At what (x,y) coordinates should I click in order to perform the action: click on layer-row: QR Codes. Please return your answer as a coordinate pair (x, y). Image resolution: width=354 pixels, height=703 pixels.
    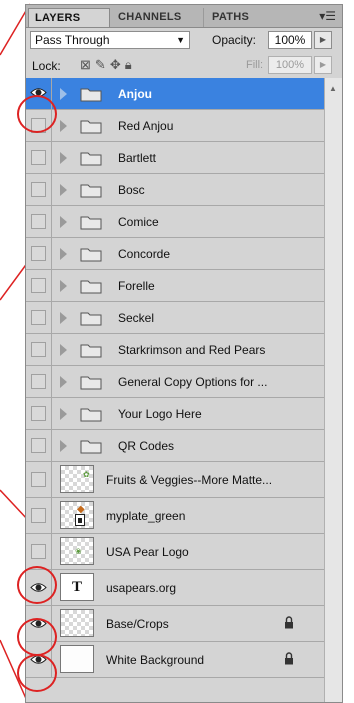
    Looking at the image, I should click on (175, 446).